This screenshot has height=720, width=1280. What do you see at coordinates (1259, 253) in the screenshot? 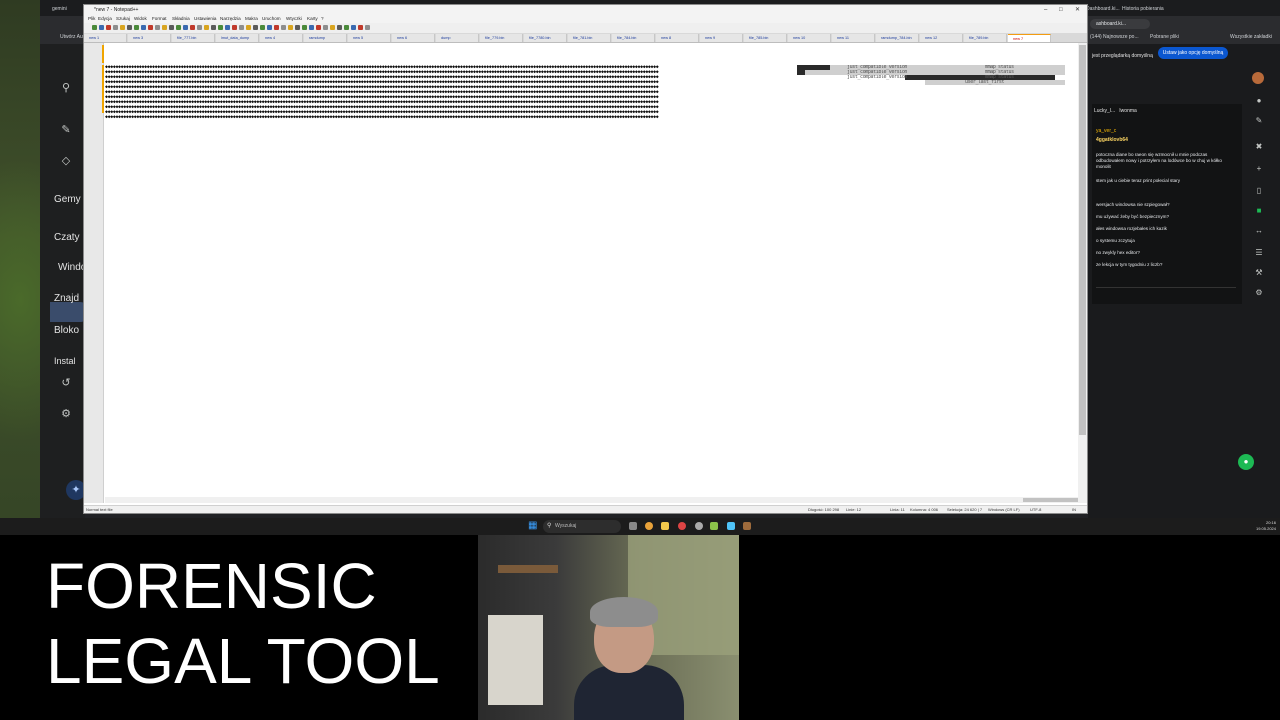
I see `layers-icon: ☰` at bounding box center [1259, 253].